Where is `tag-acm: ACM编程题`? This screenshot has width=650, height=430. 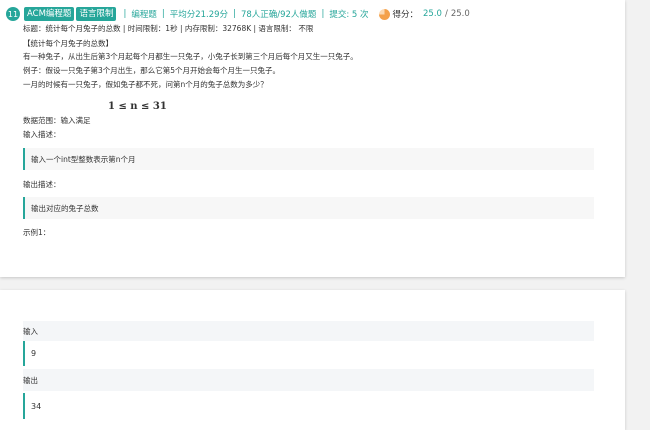 tag-acm: ACM编程题 is located at coordinates (49, 14).